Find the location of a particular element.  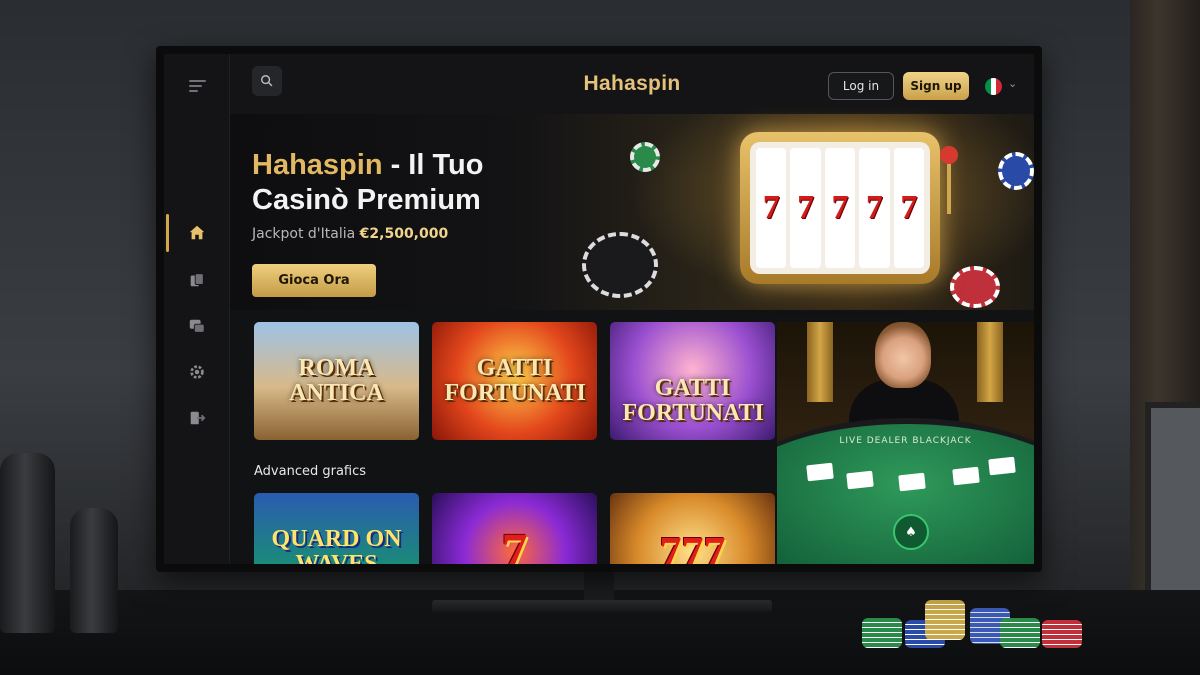

sidebar-item-games is located at coordinates (197, 280).